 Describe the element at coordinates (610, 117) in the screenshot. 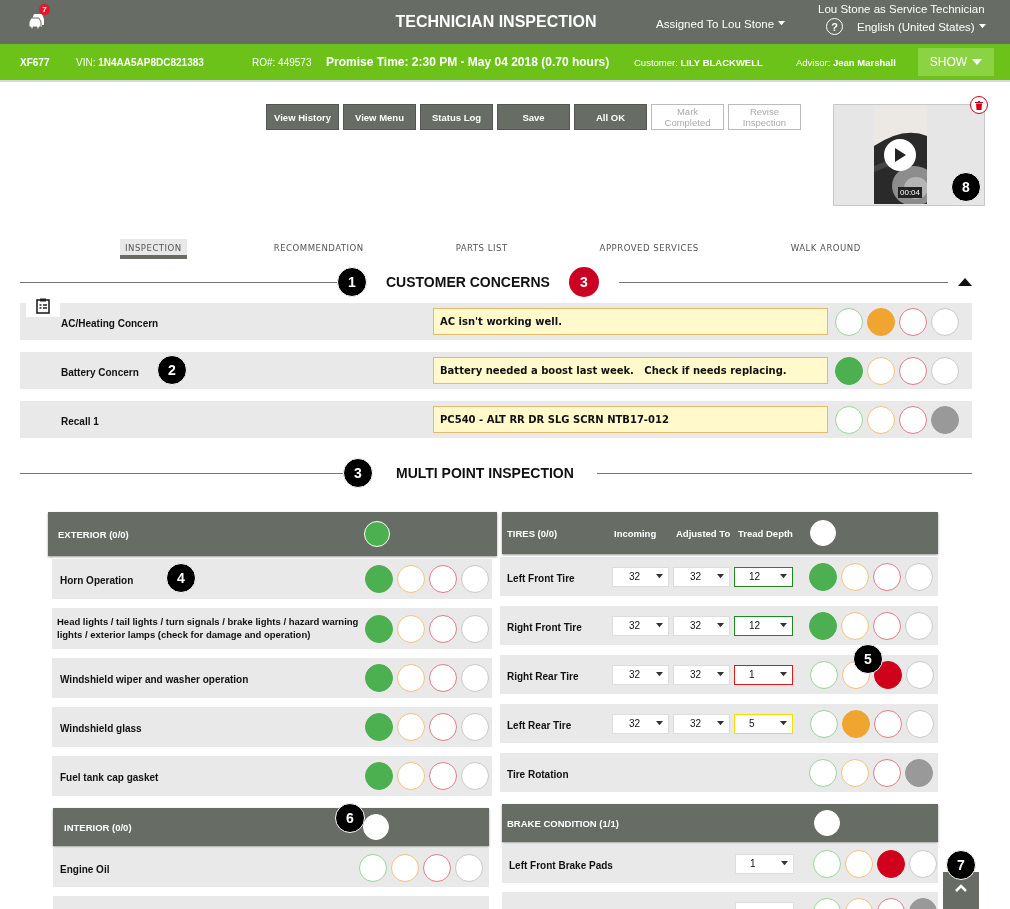

I see `action-button: All OK` at that location.